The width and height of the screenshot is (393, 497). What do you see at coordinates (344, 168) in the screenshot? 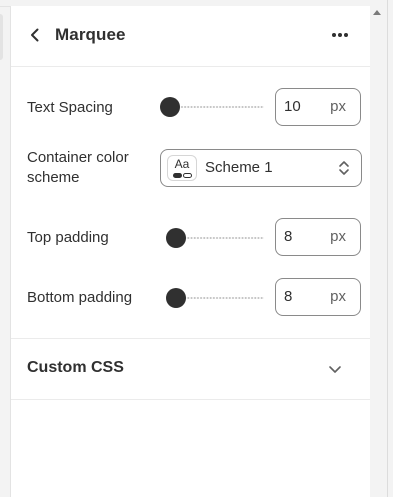
I see `select-chevron-updown-icon` at bounding box center [344, 168].